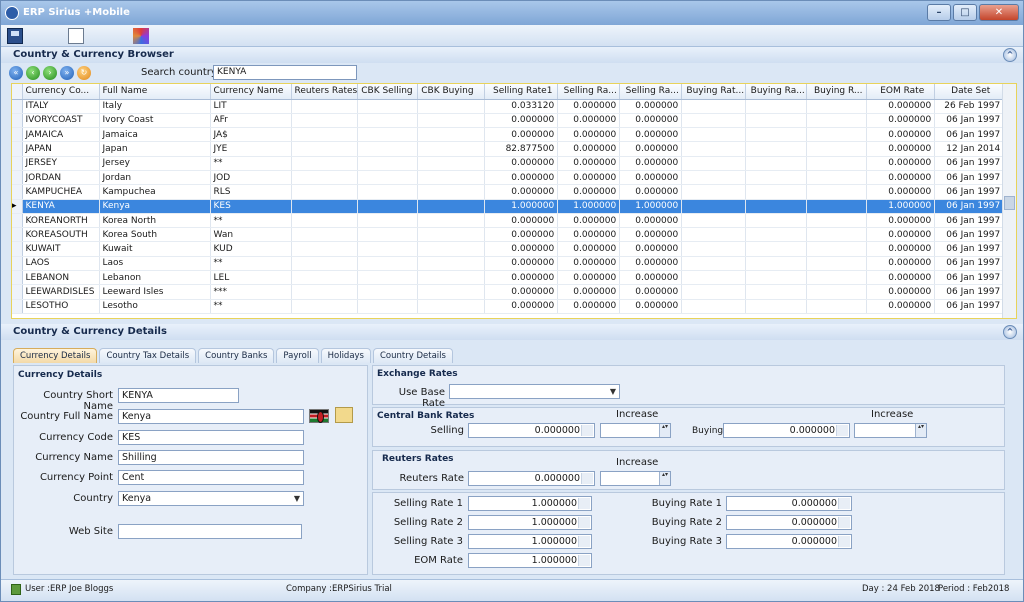 The width and height of the screenshot is (1024, 602). What do you see at coordinates (786, 430) in the screenshot?
I see `cbk-buying-field: 0.000000` at bounding box center [786, 430].